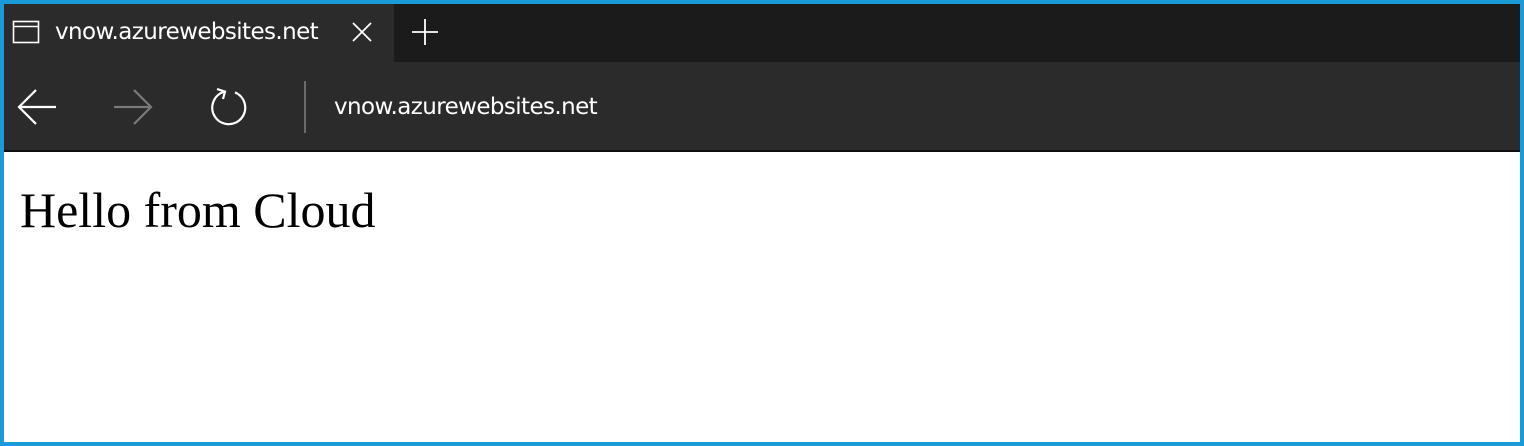  What do you see at coordinates (37, 107) in the screenshot?
I see `back-arrow-icon` at bounding box center [37, 107].